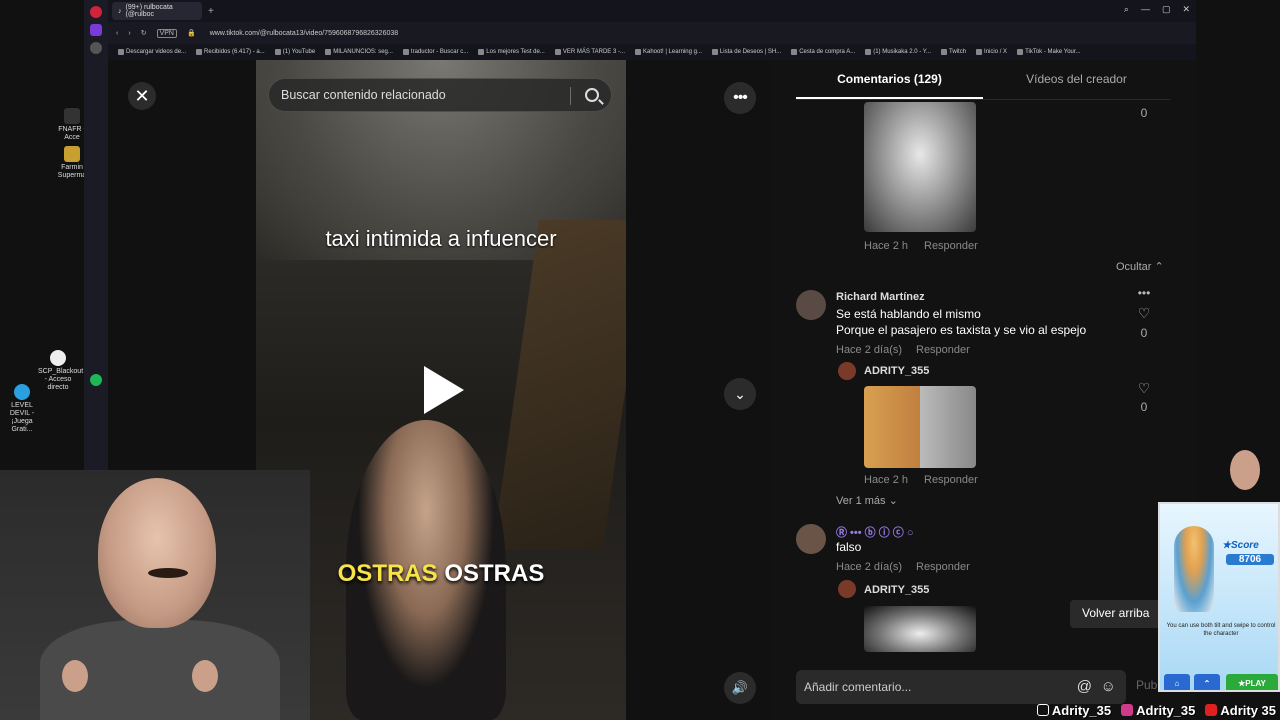  I want to click on chevron-up-icon: ⌃, so click(1159, 267).